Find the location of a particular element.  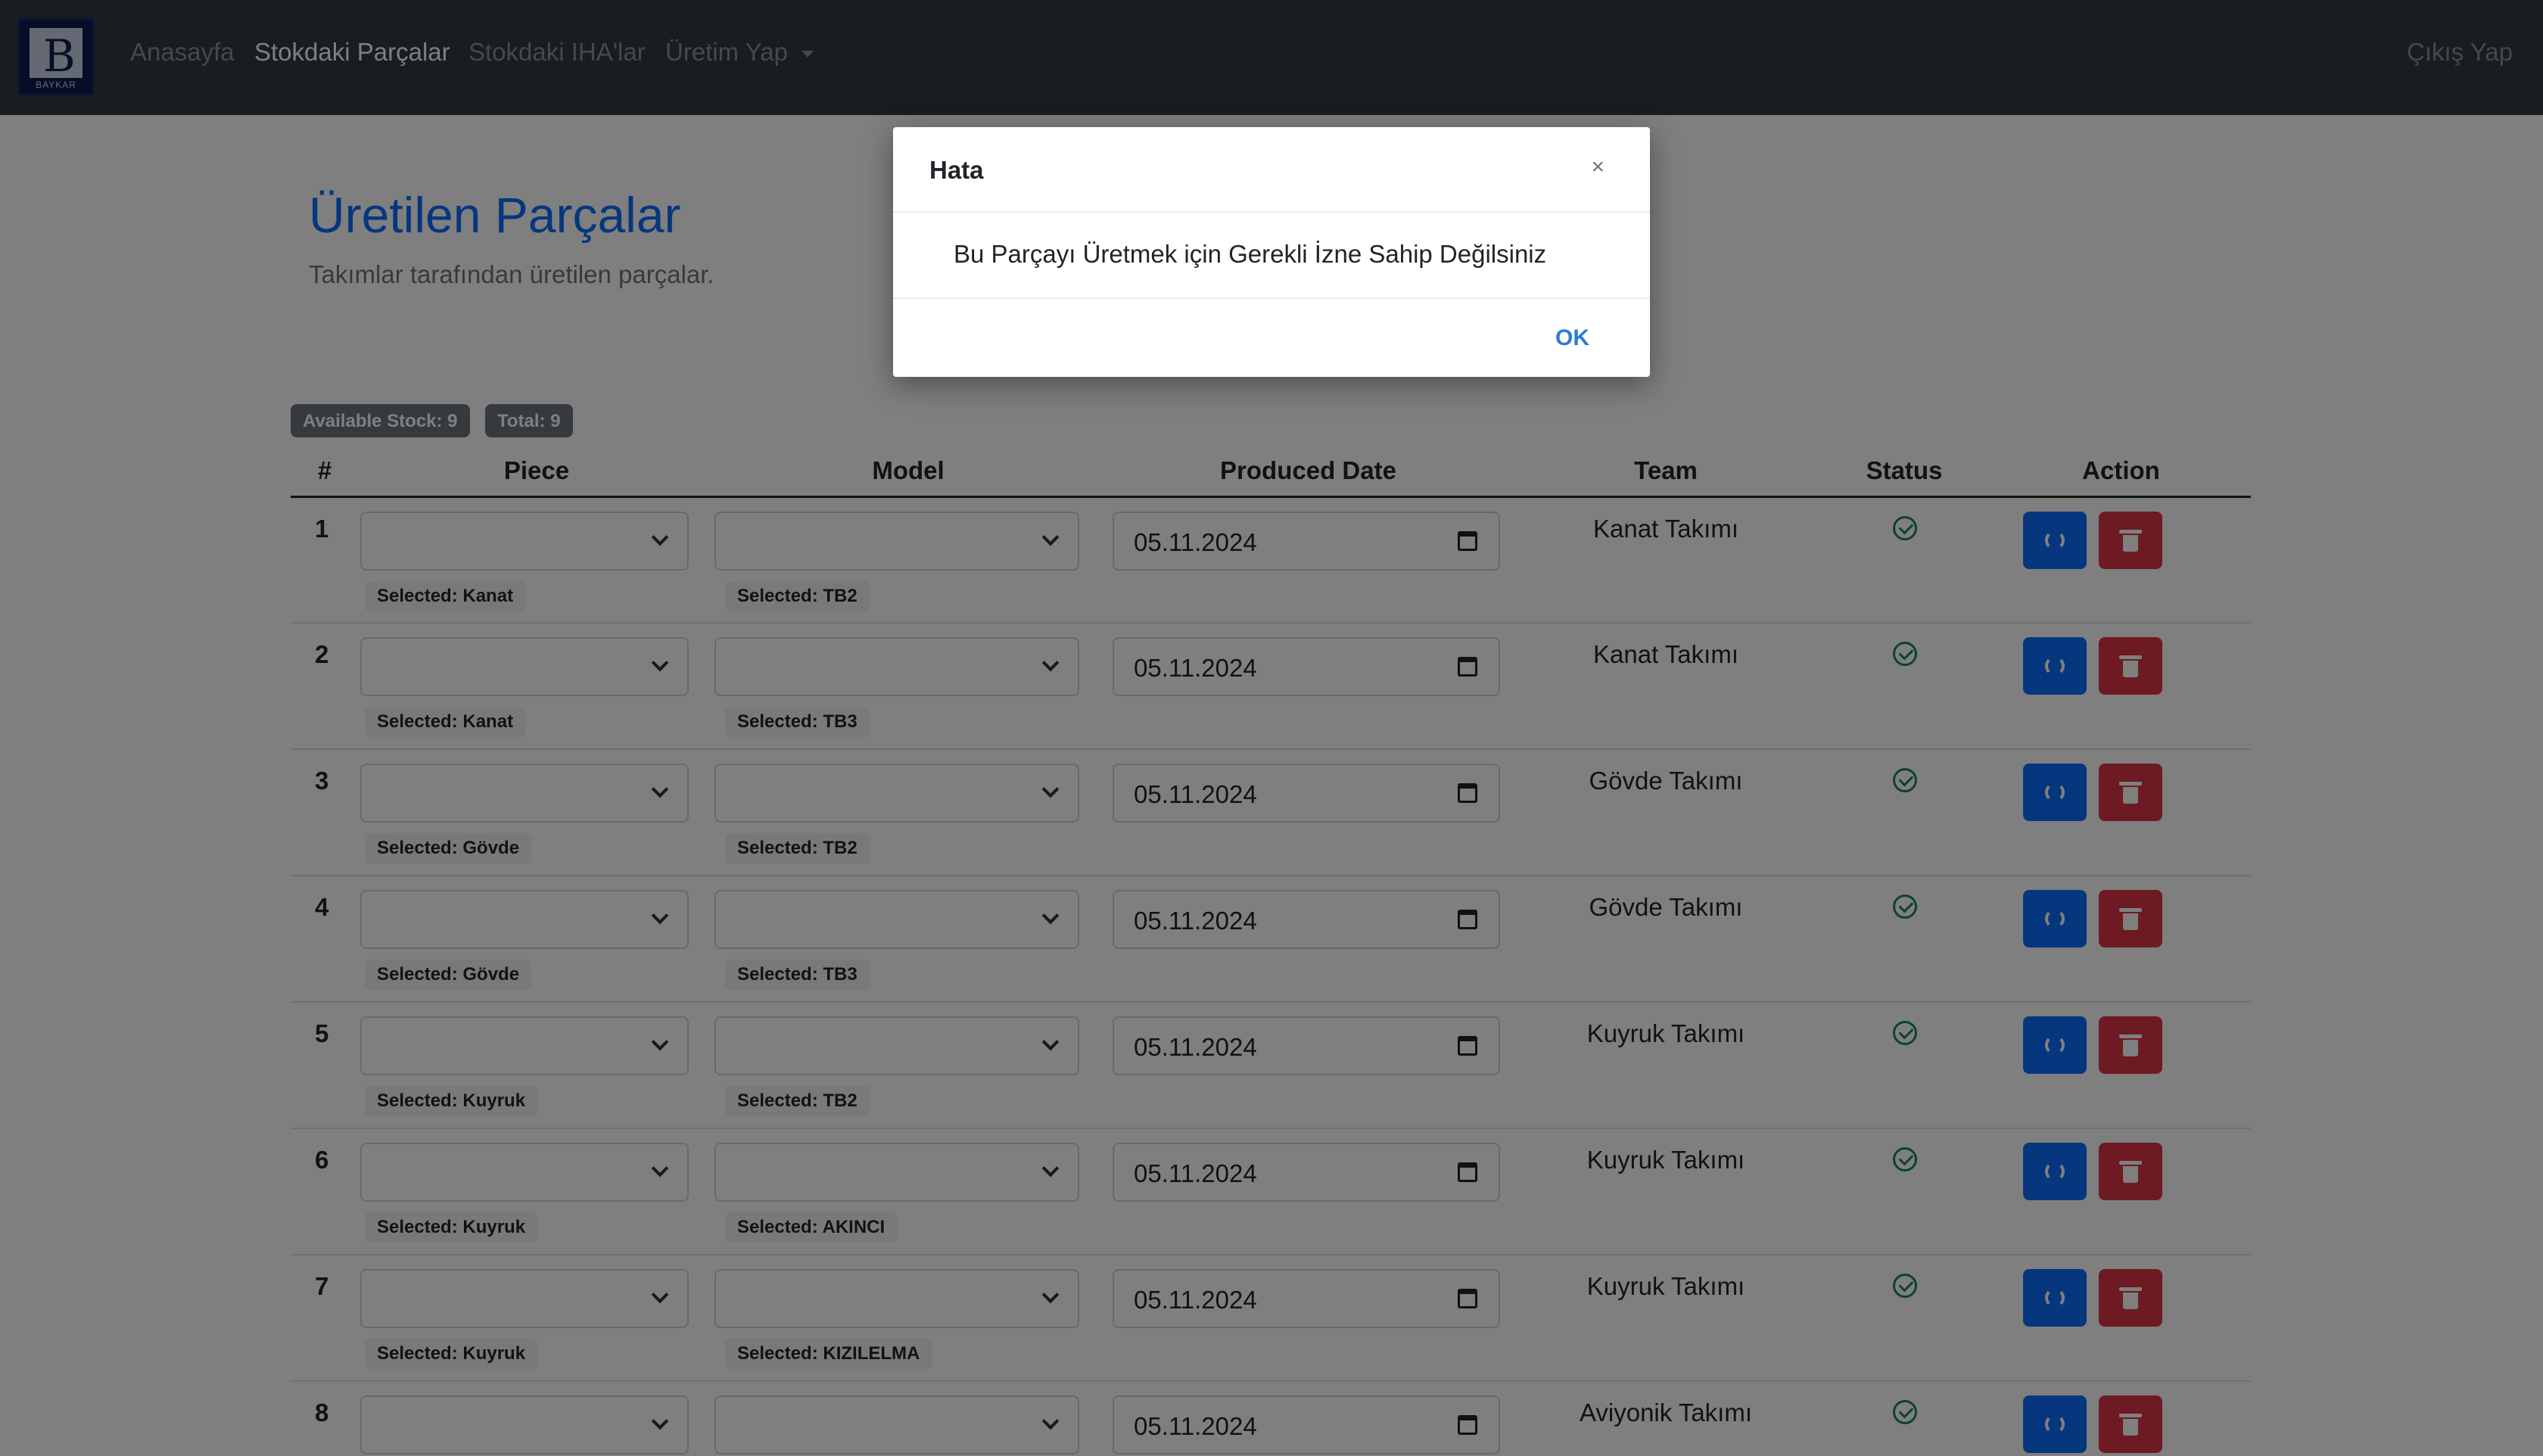

modal-header: Hata × is located at coordinates (1271, 170).